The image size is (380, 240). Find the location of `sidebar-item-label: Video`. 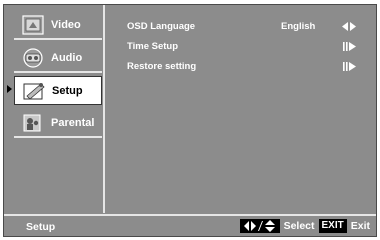

sidebar-item-label: Video is located at coordinates (66, 24).